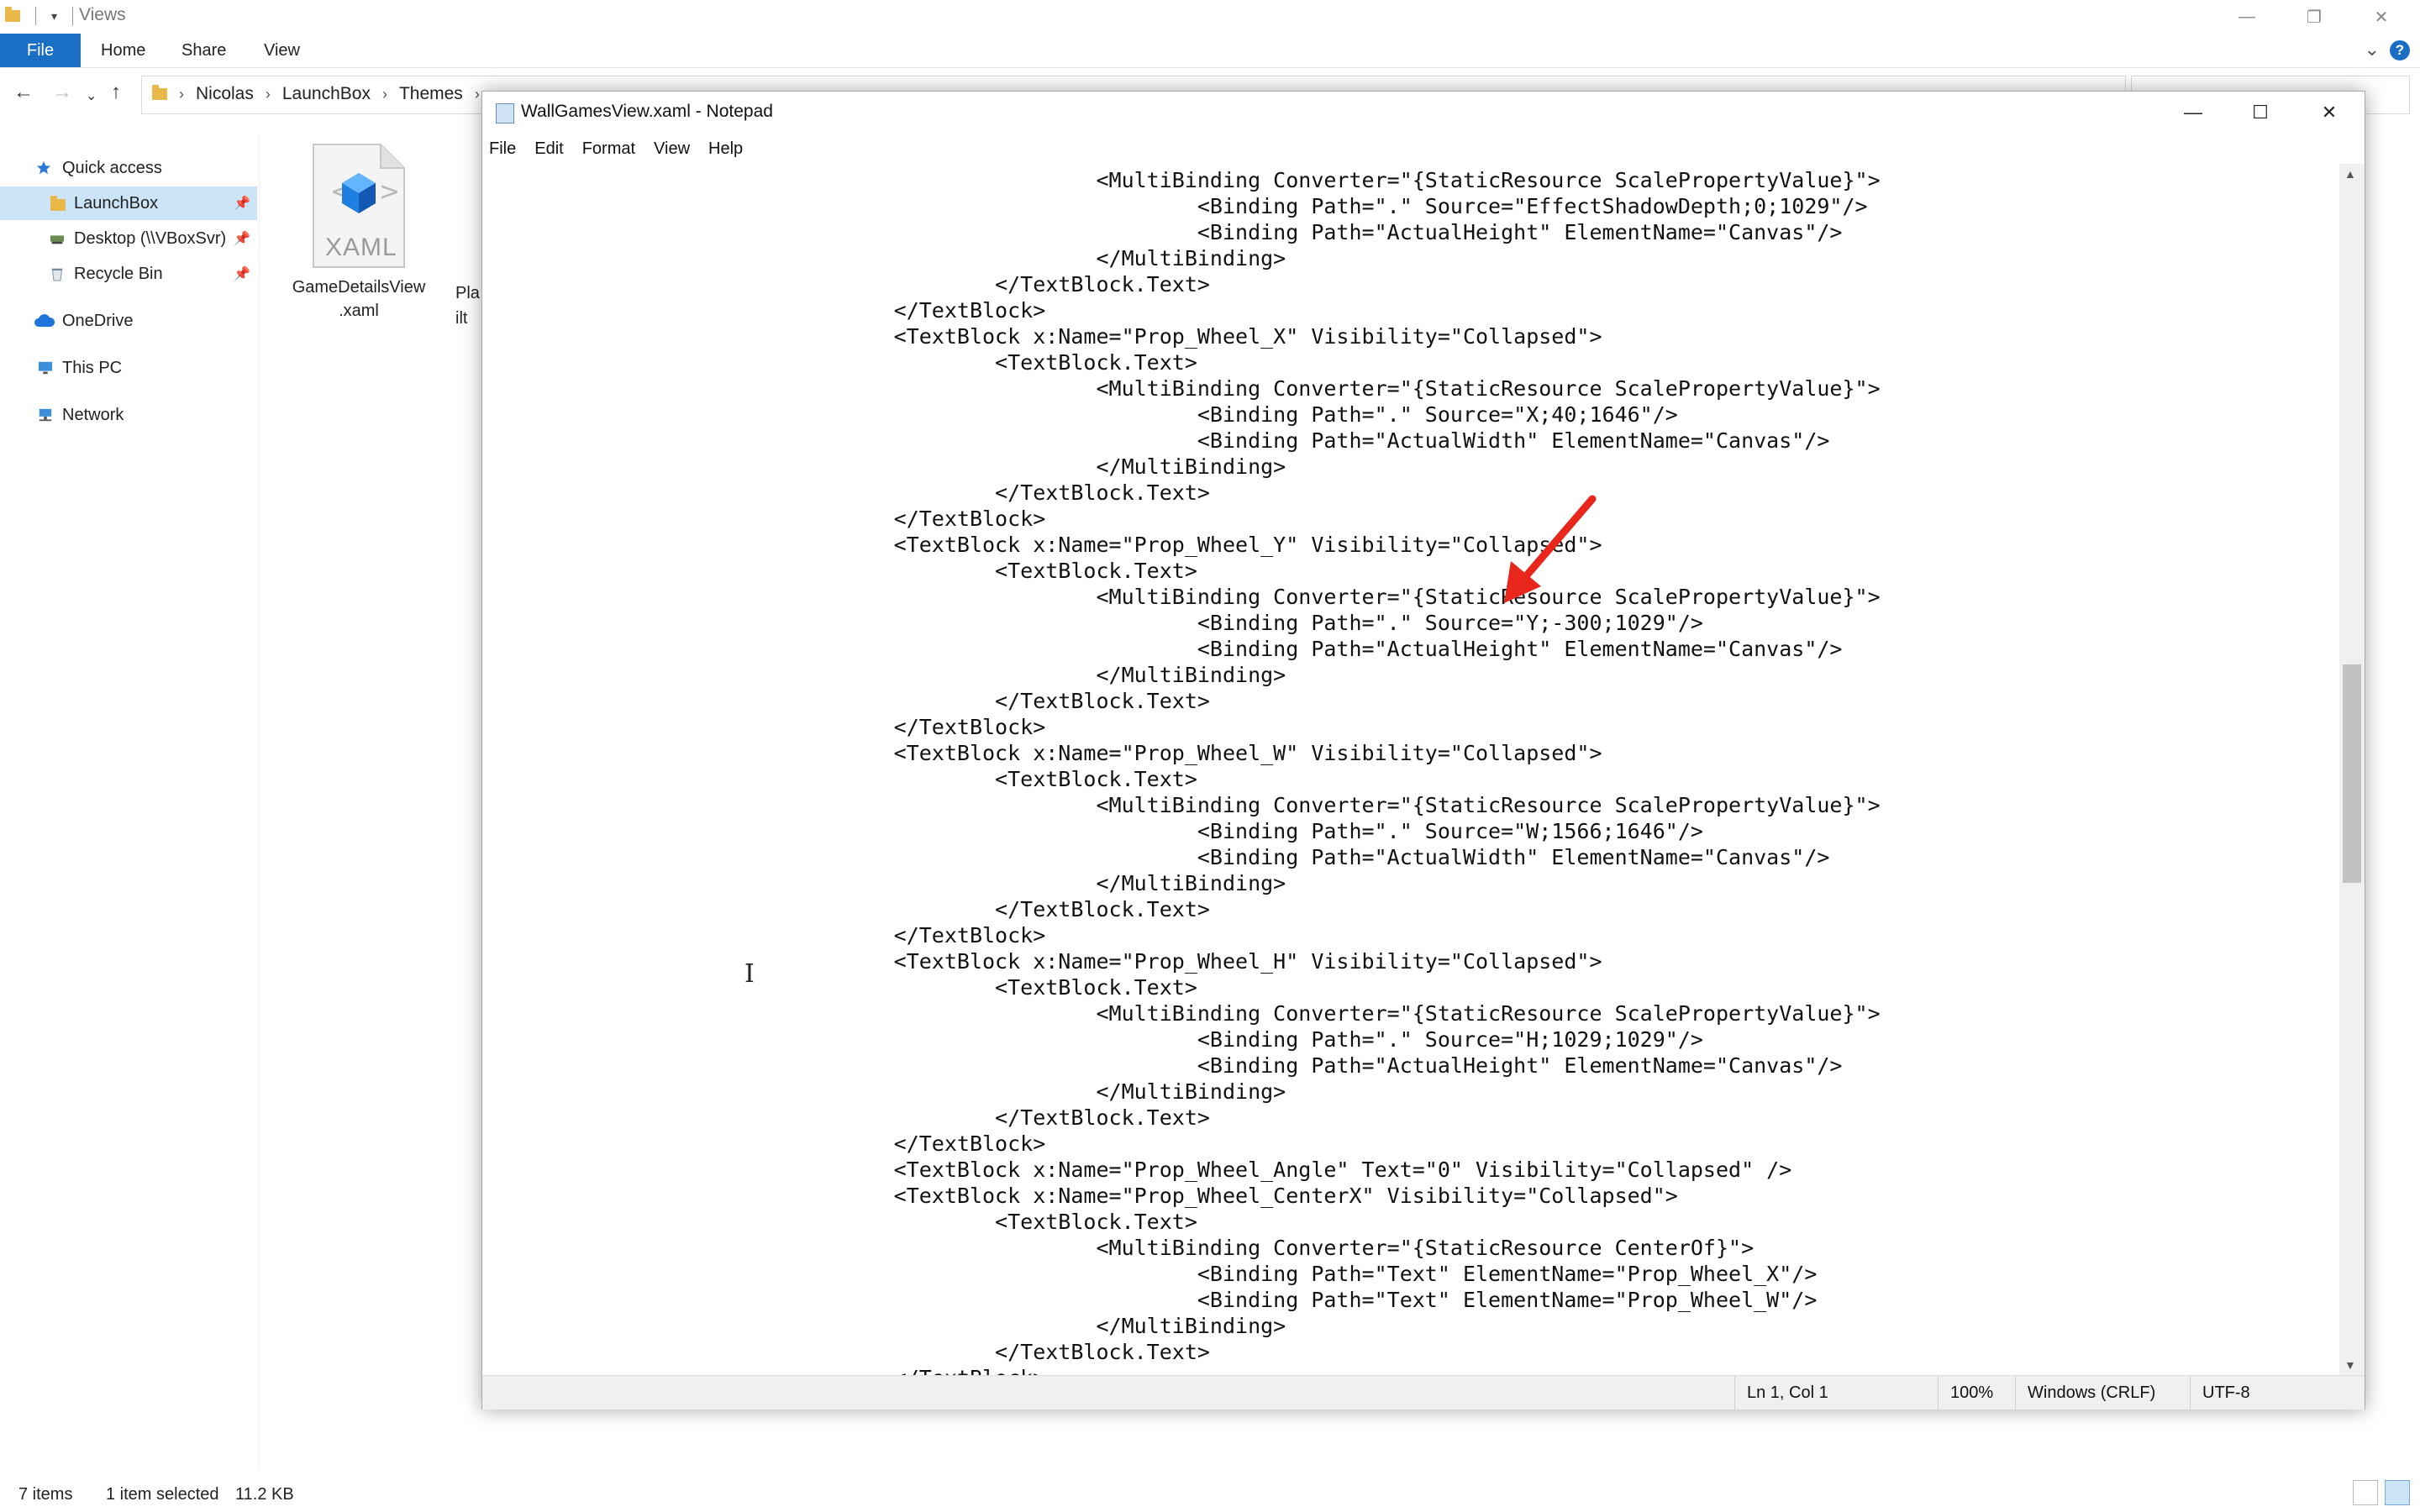  Describe the element at coordinates (2352, 773) in the screenshot. I see `scrollbar-thumb` at that location.